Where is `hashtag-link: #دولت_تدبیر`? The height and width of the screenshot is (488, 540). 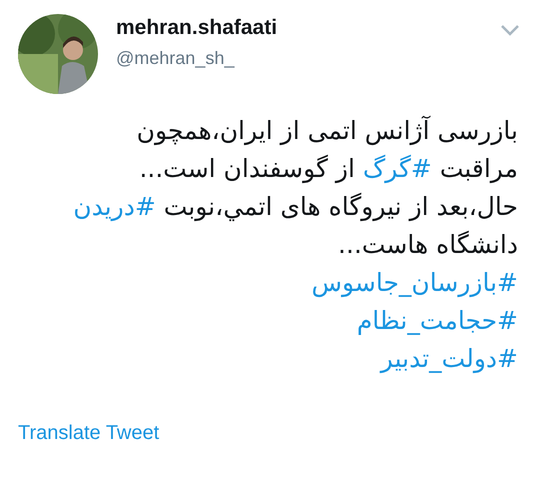
hashtag-link: #دولت_تدبیر is located at coordinates (449, 358).